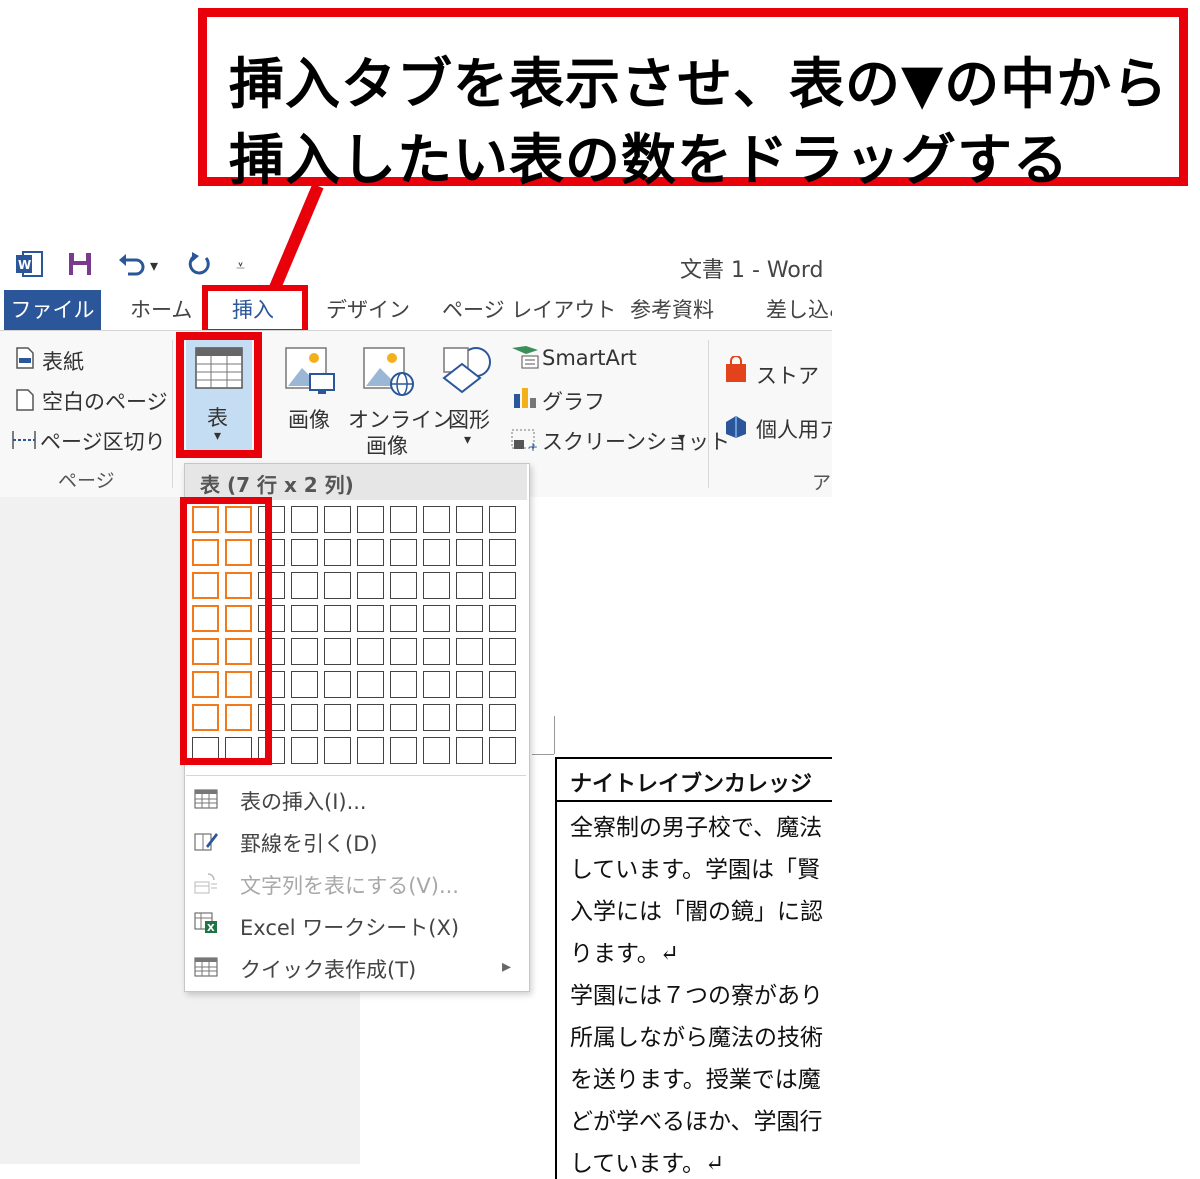 This screenshot has width=1200, height=1179. What do you see at coordinates (161, 310) in the screenshot?
I see `tab-home: ホーム` at bounding box center [161, 310].